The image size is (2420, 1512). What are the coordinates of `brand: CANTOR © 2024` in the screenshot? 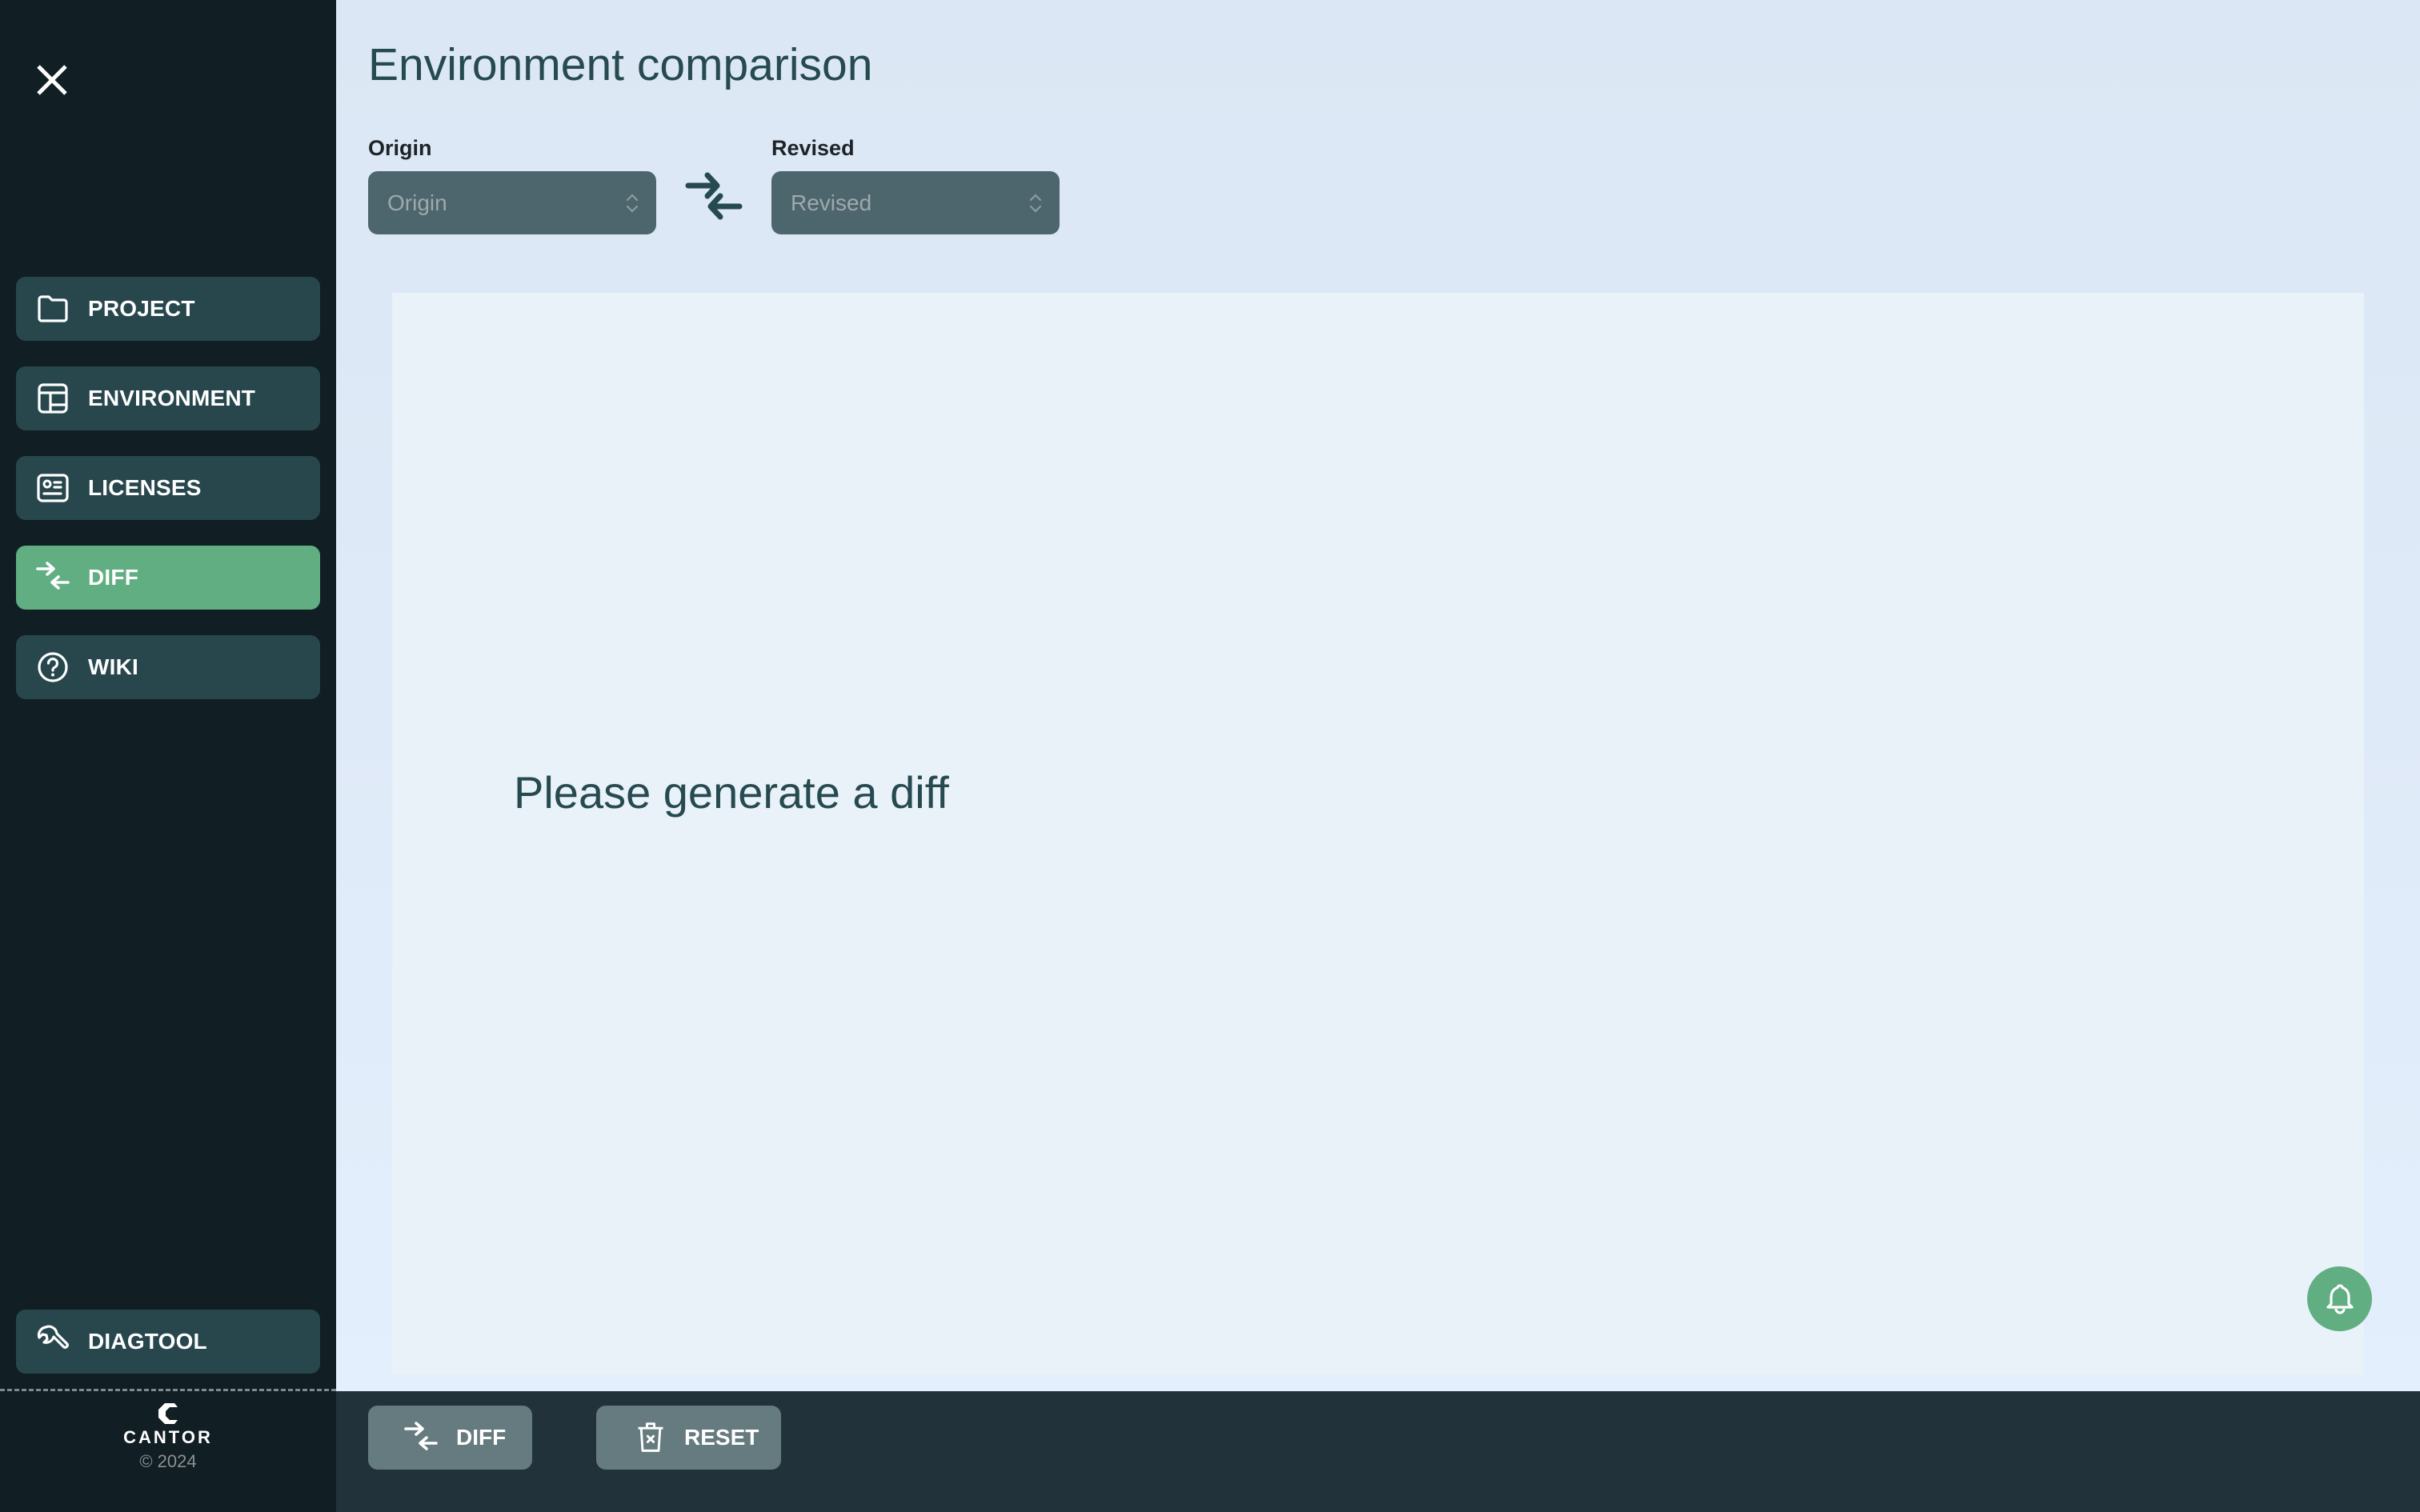 It's located at (168, 1437).